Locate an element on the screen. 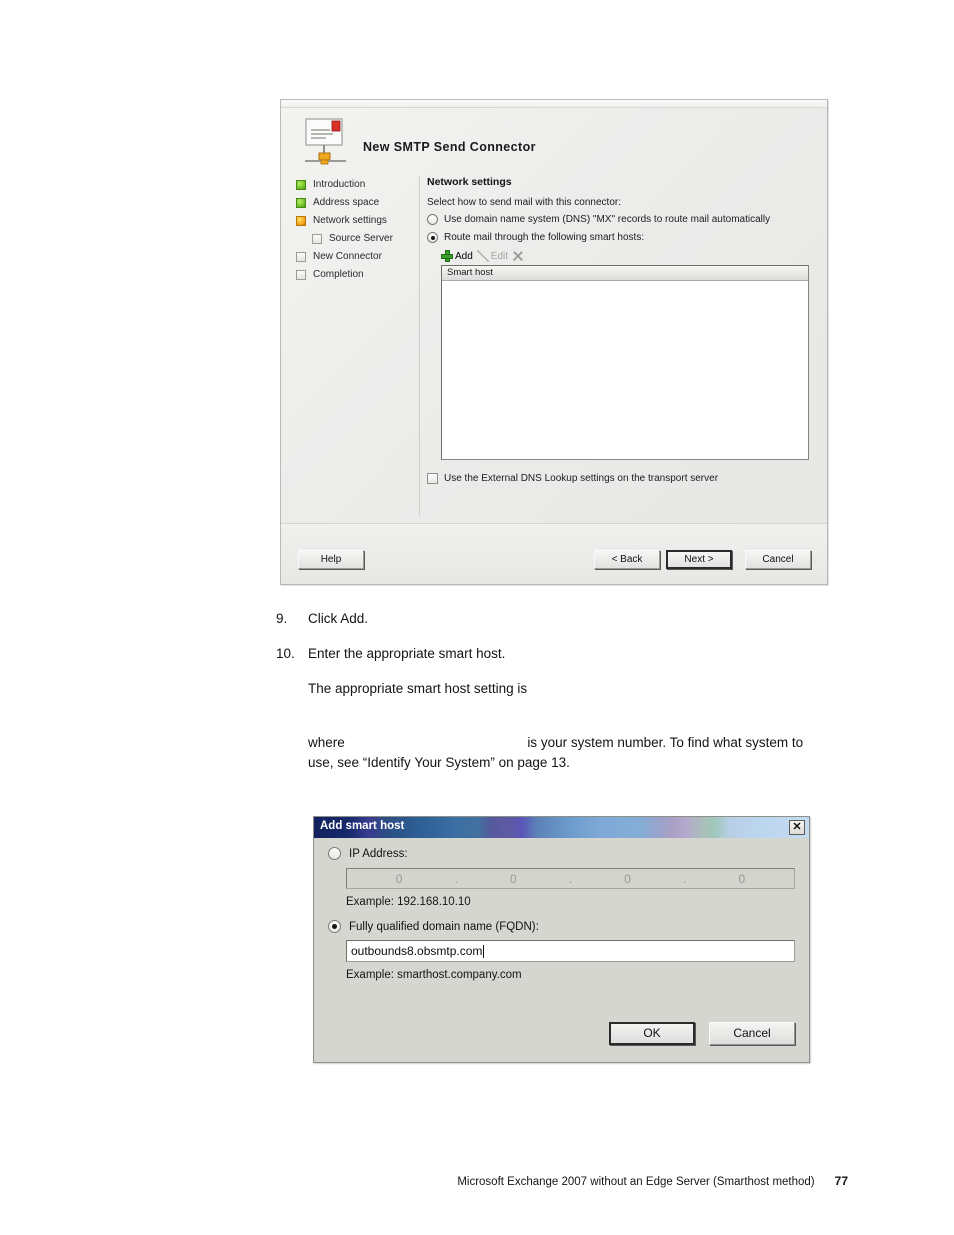  step-label: Introduction is located at coordinates (339, 184).